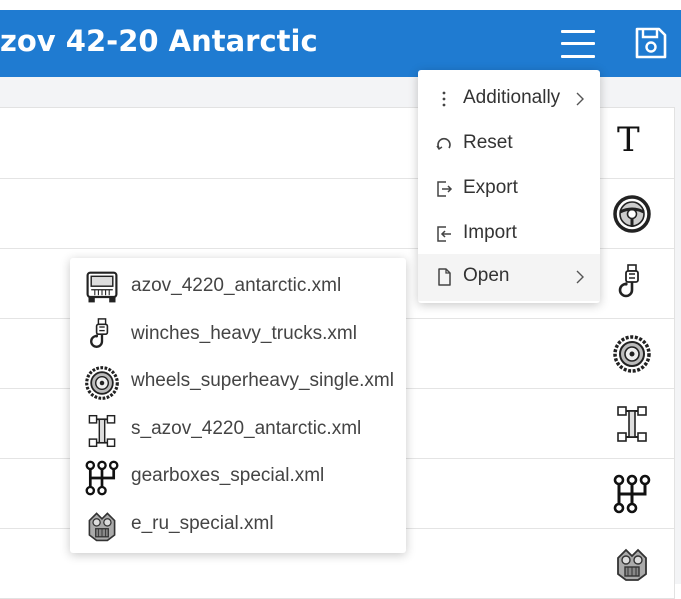 This screenshot has height=599, width=681. I want to click on import-icon, so click(444, 234).